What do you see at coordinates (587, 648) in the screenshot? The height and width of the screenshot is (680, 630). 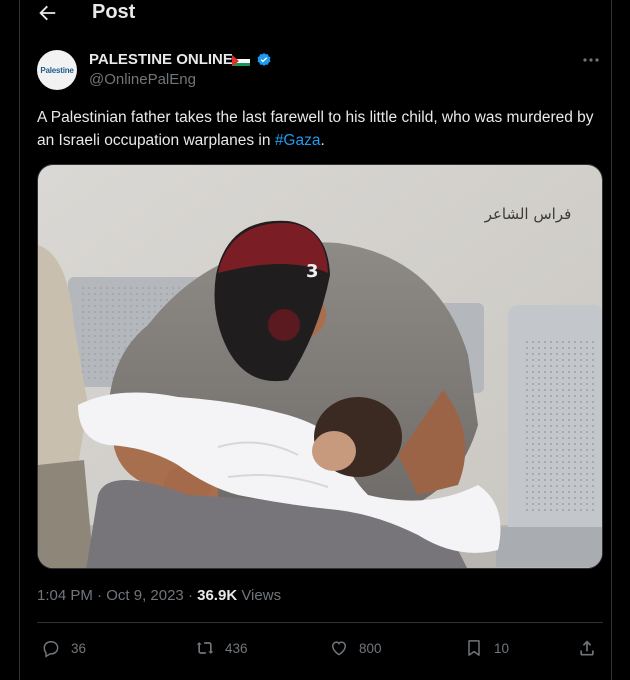 I see `share-icon` at bounding box center [587, 648].